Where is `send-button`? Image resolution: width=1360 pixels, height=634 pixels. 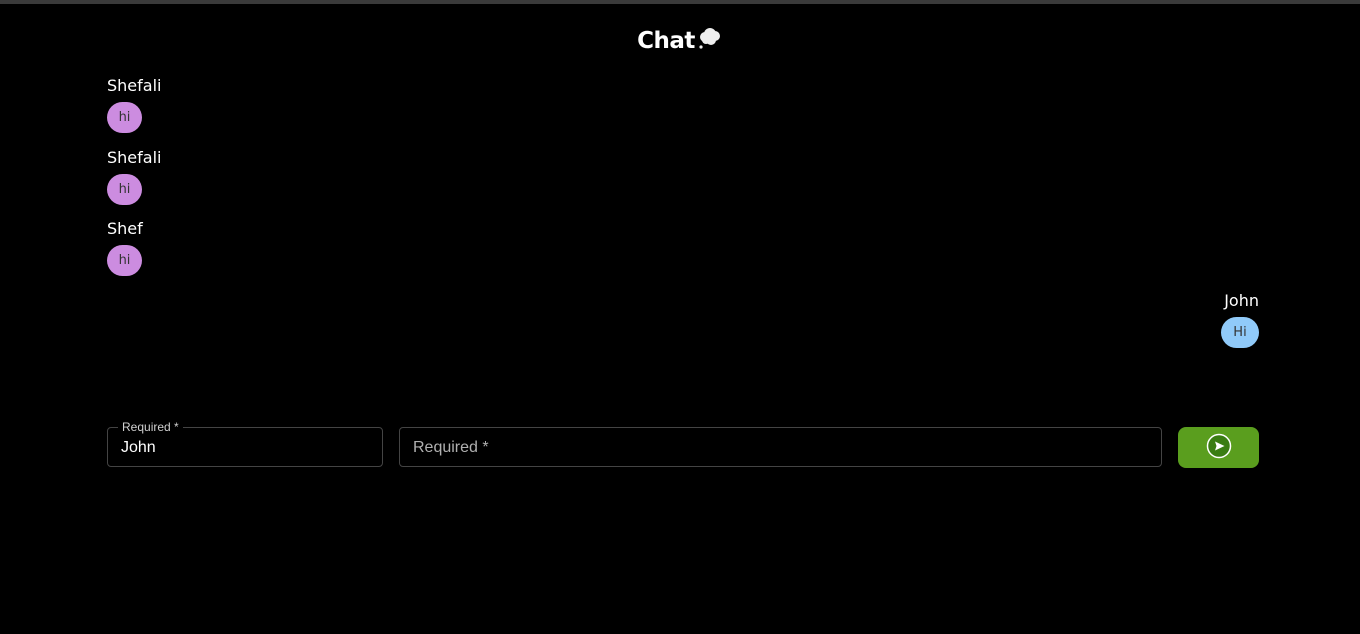 send-button is located at coordinates (1218, 447).